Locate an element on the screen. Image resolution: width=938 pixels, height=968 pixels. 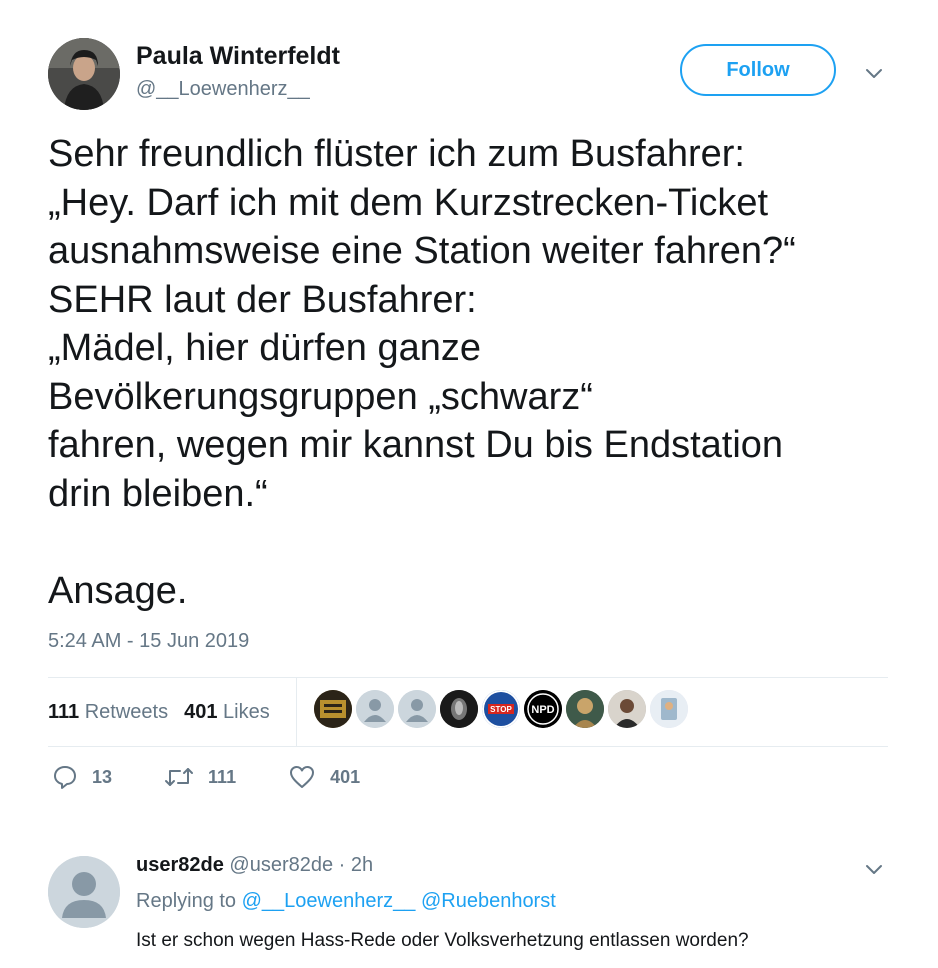
like-action: 401 is located at coordinates (324, 777).